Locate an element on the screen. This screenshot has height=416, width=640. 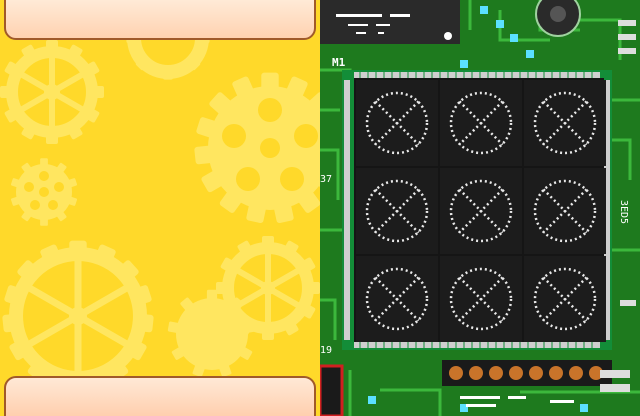
top-dialog-bar is located at coordinates (160, 20).